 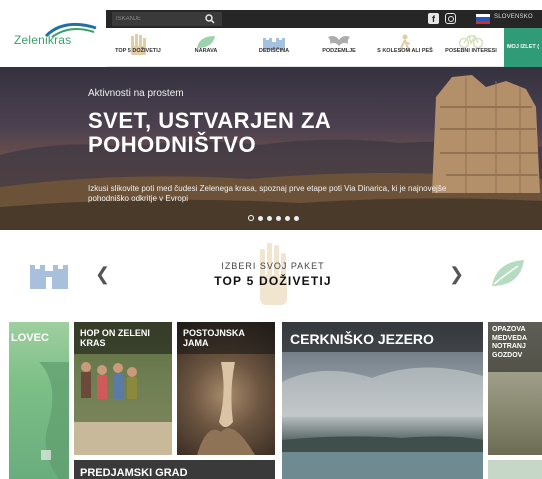 I want to click on instagram-icon, so click(x=450, y=18).